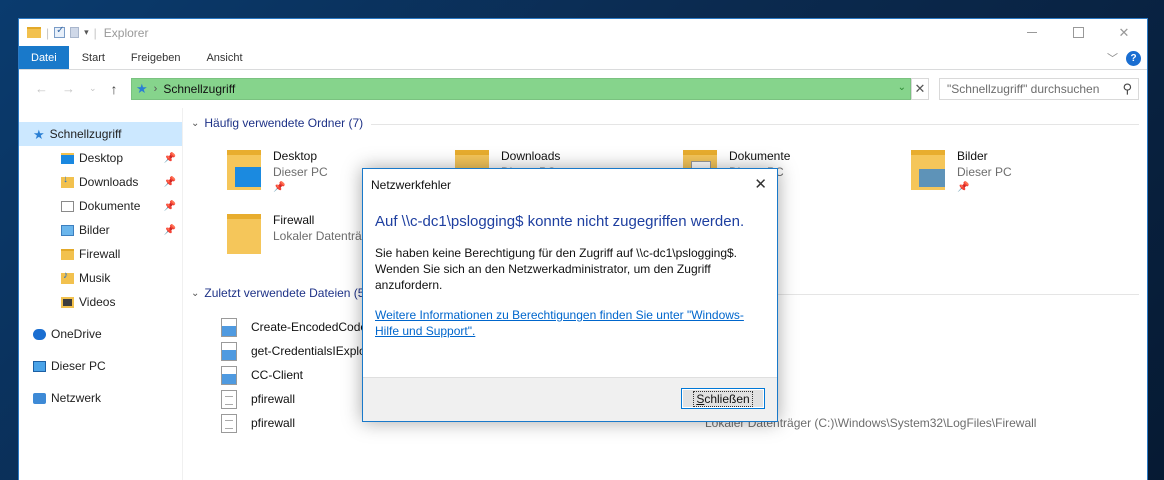  I want to click on folder-name: Bilder, so click(972, 156).